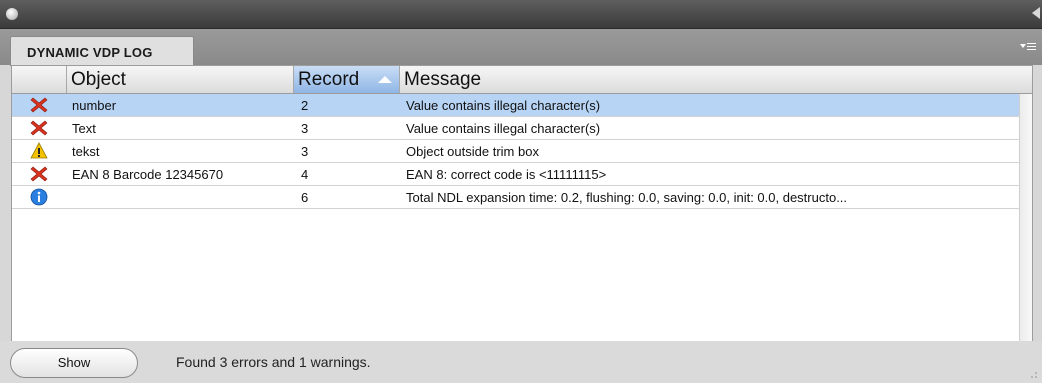  I want to click on object-column-header: Object, so click(180, 79).